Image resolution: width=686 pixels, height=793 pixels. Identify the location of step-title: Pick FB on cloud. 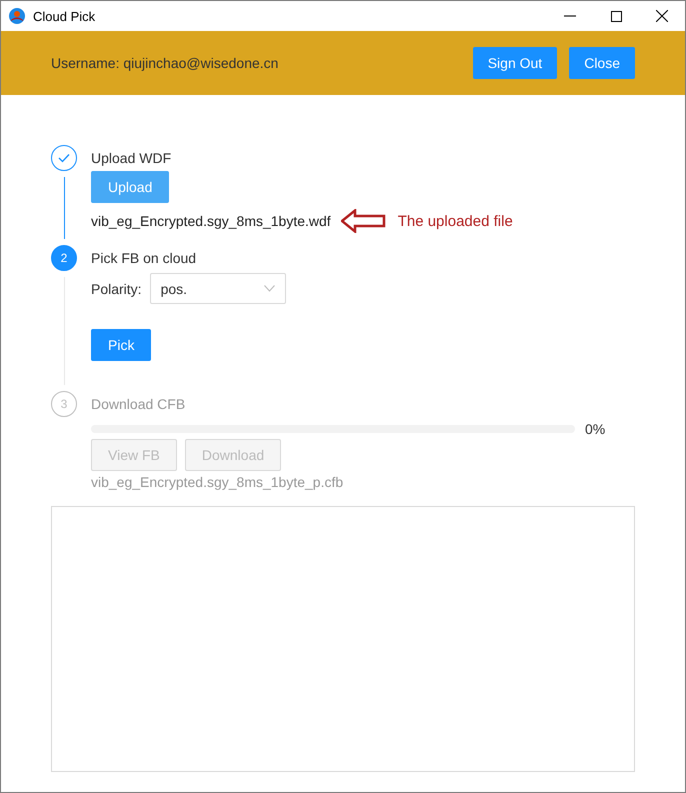
(143, 258).